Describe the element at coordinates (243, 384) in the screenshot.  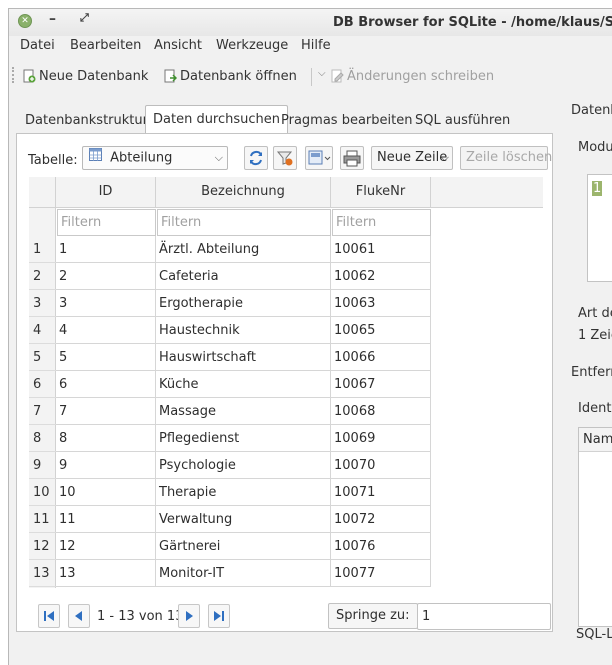
I see `cell-bezeichnung: Küche` at that location.